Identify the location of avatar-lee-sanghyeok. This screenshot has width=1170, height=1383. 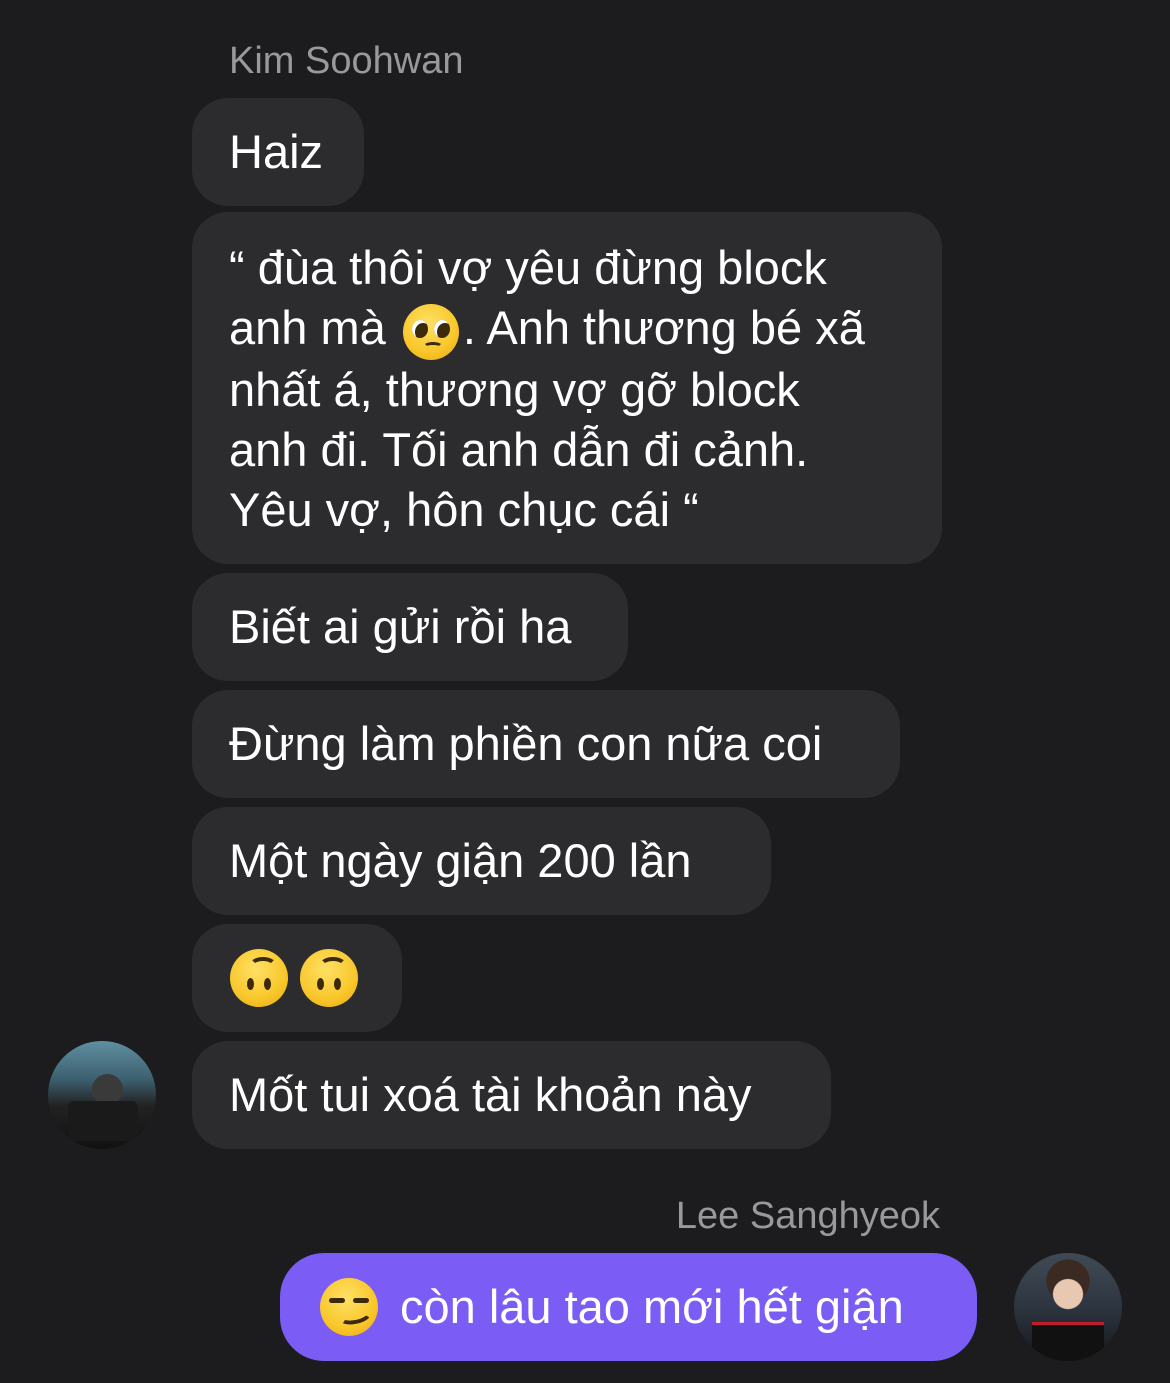
(1068, 1307).